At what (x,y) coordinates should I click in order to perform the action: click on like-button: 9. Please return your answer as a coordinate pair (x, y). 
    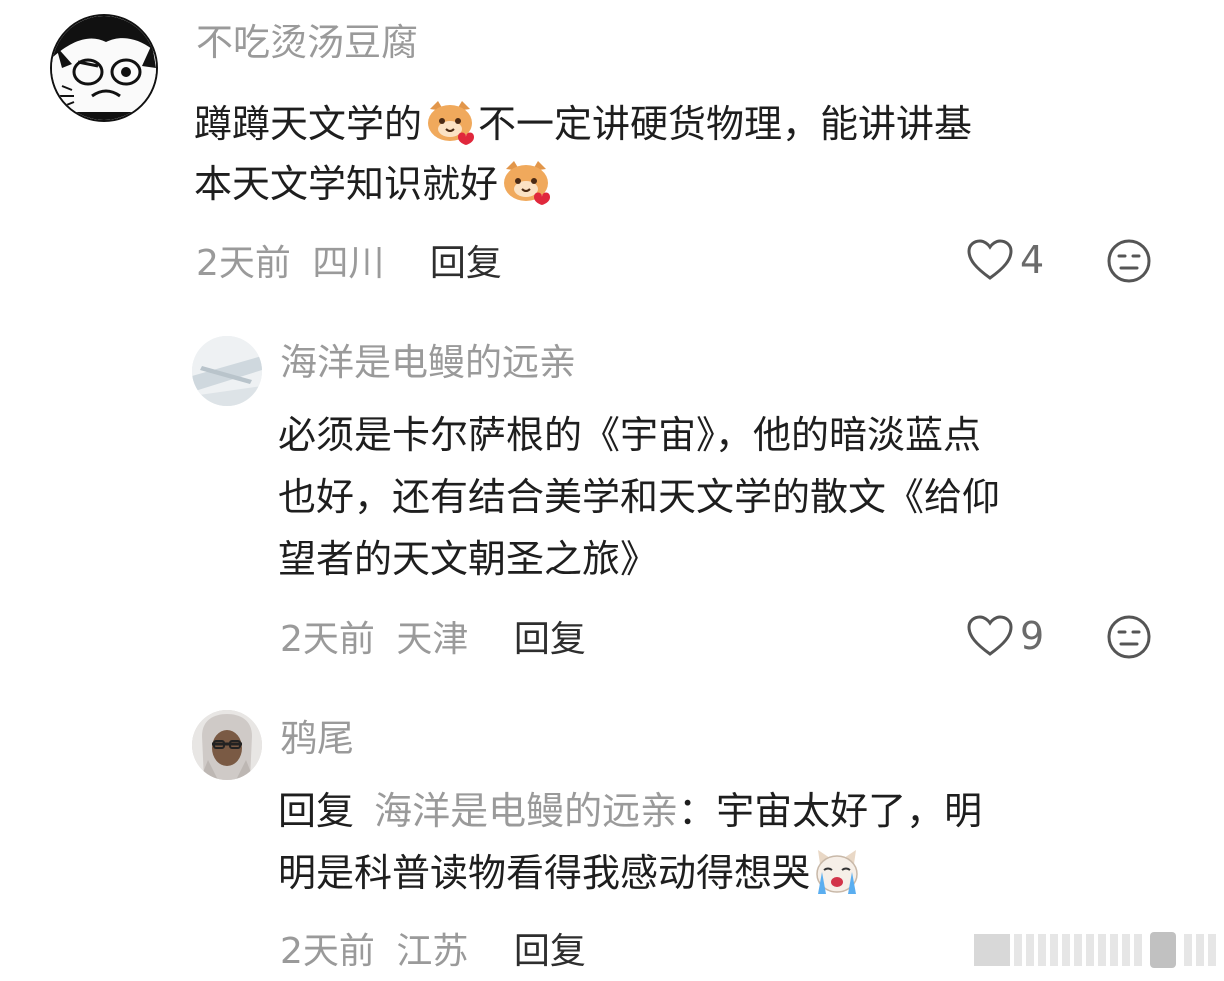
    Looking at the image, I should click on (1005, 636).